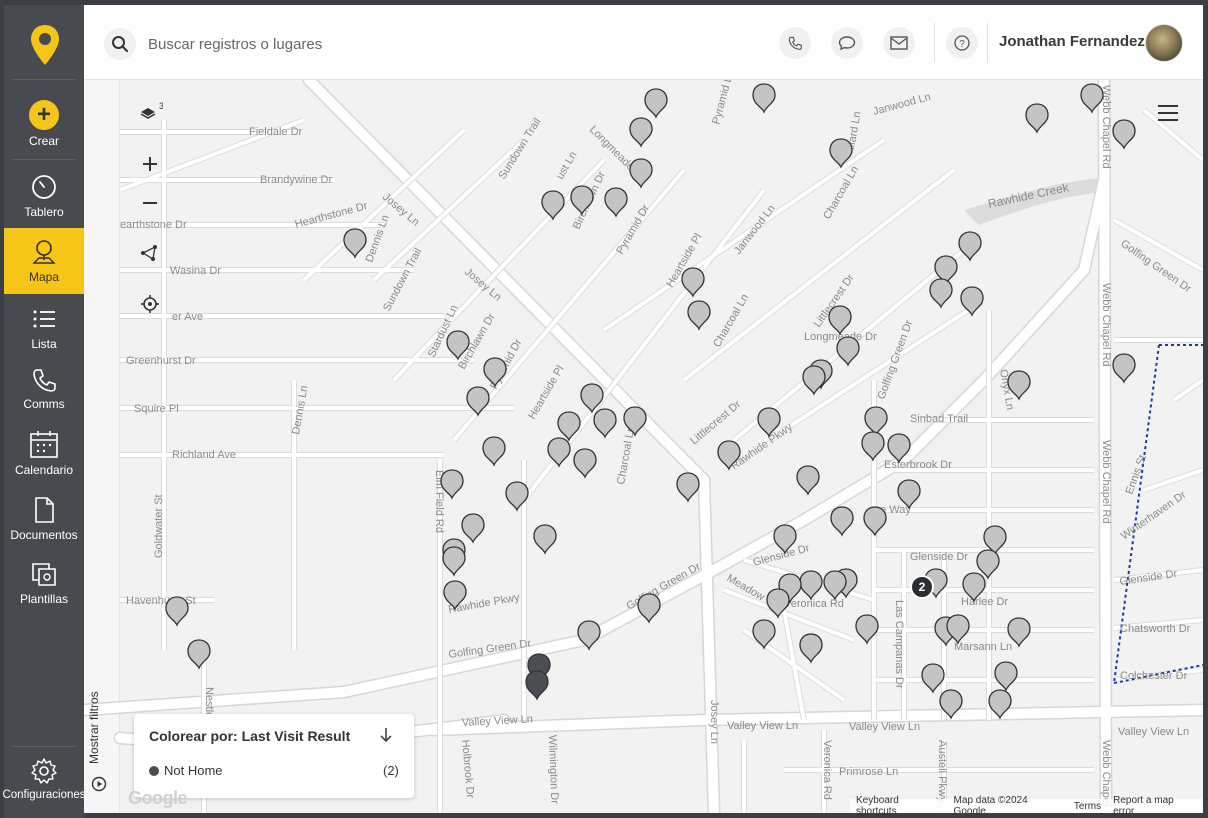  Describe the element at coordinates (193, 770) in the screenshot. I see `legend-item-label: Not Home` at that location.